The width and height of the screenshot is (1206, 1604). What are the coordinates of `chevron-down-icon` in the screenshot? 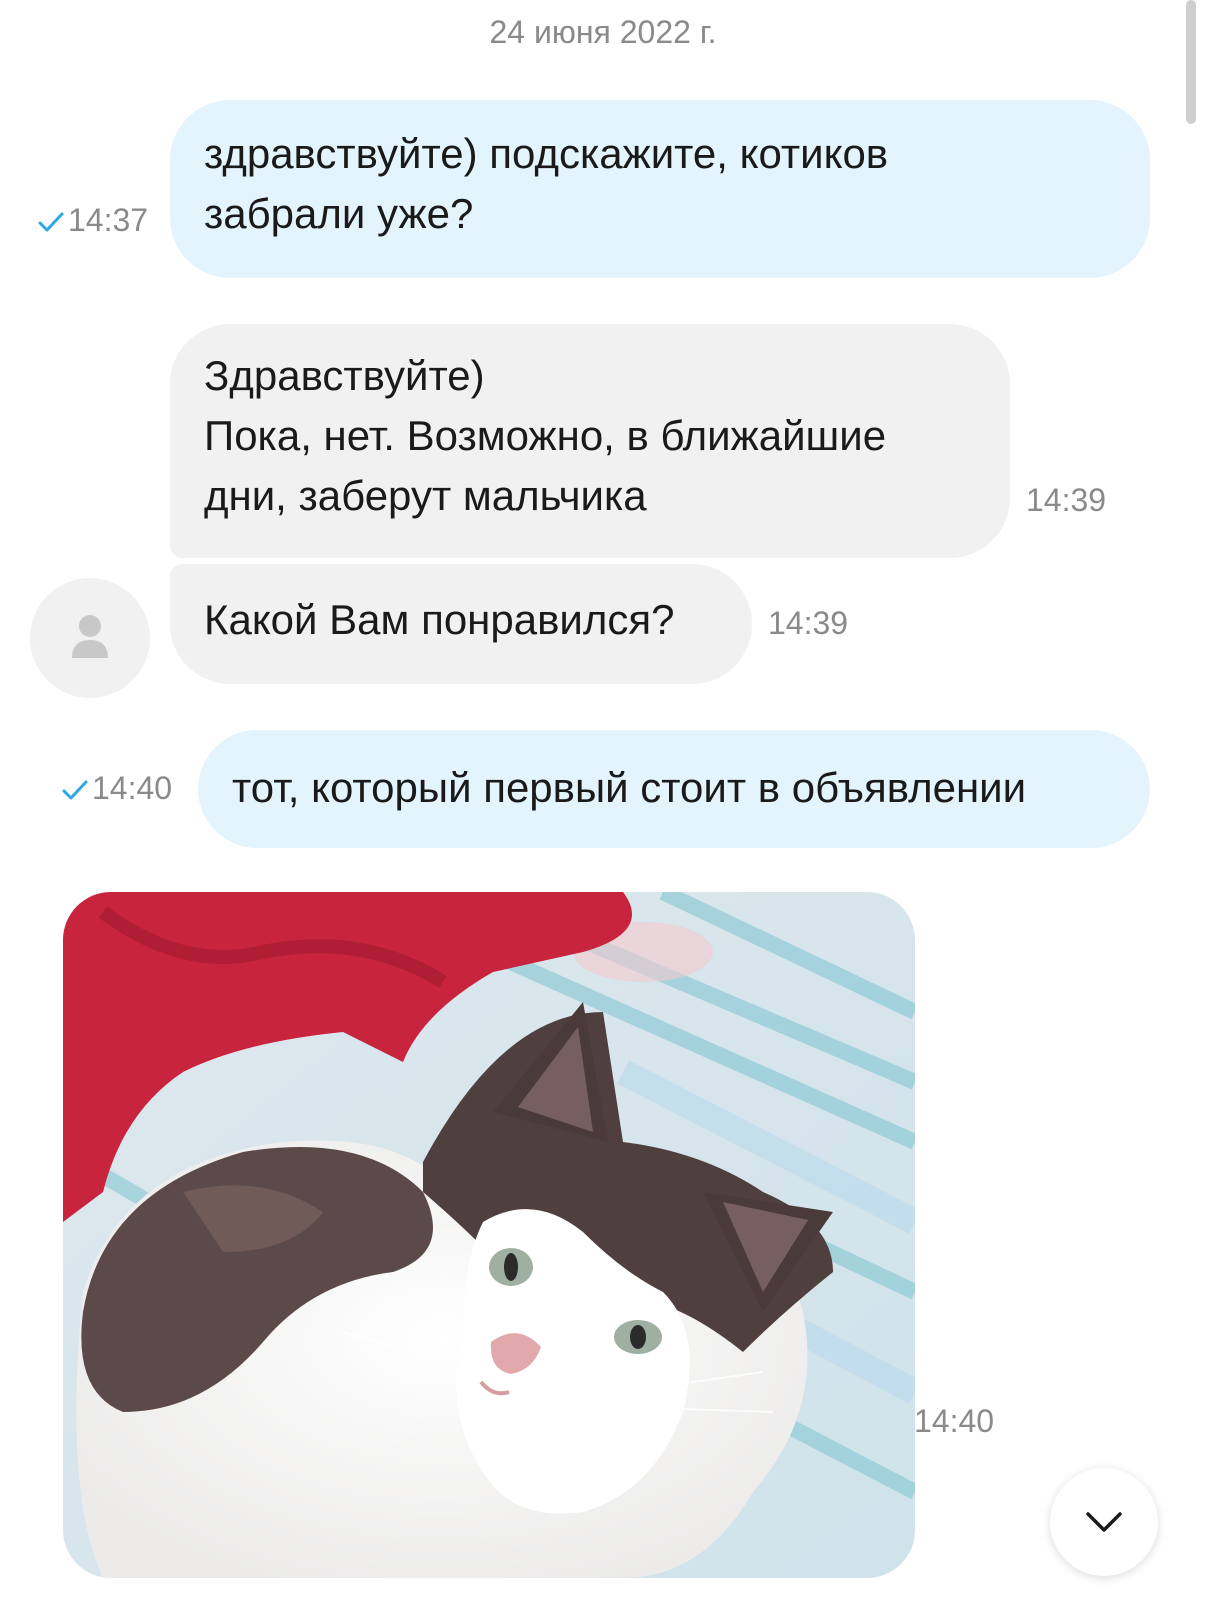 It's located at (1104, 1522).